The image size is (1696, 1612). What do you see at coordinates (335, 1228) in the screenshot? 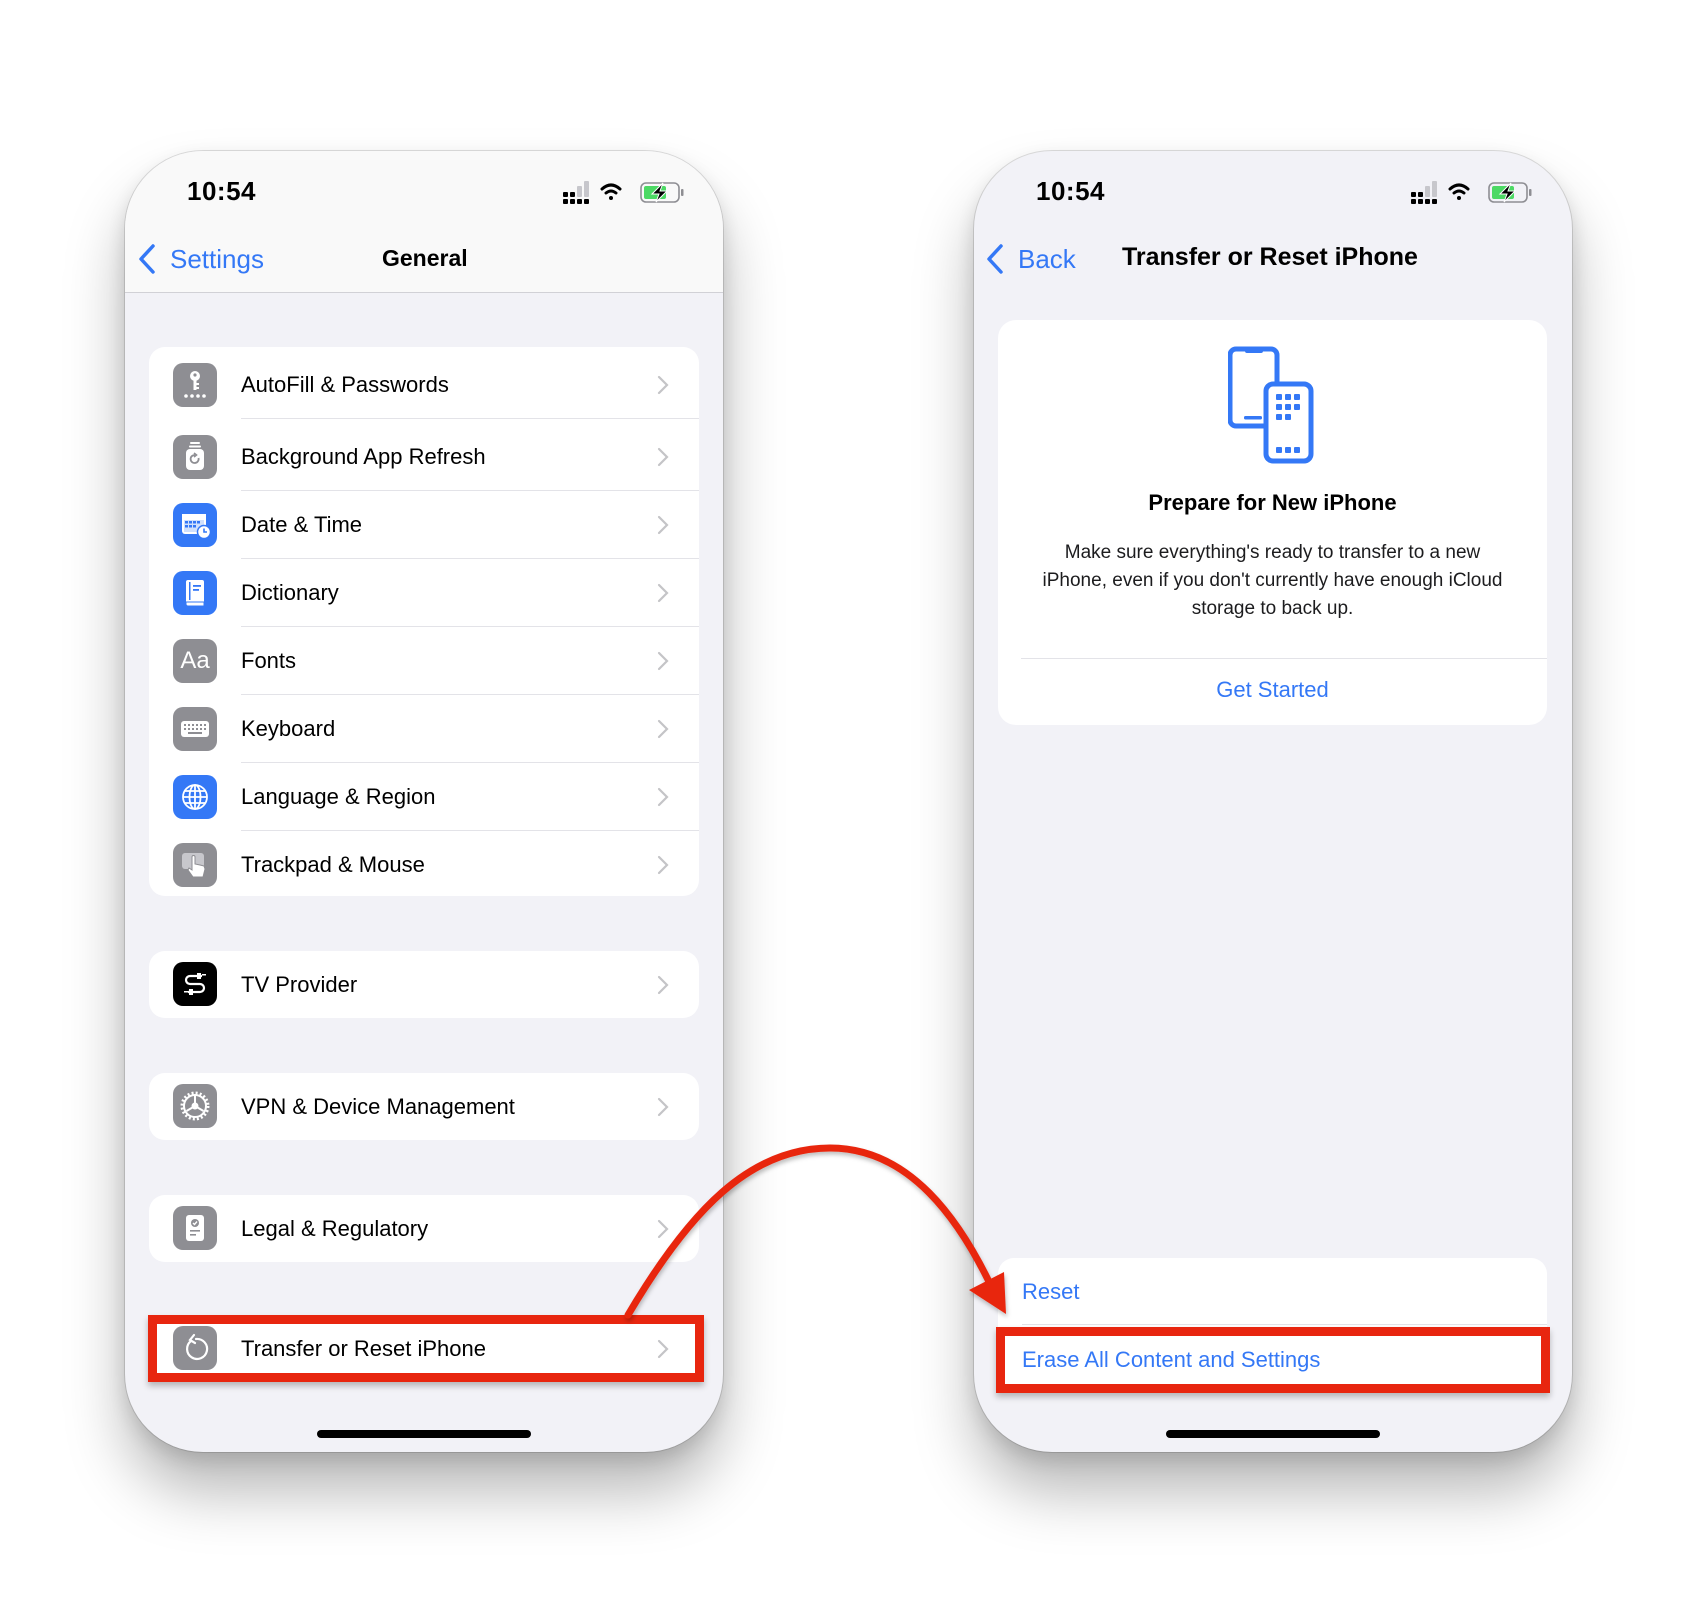
I see `row-label: Legal & Regulatory` at bounding box center [335, 1228].